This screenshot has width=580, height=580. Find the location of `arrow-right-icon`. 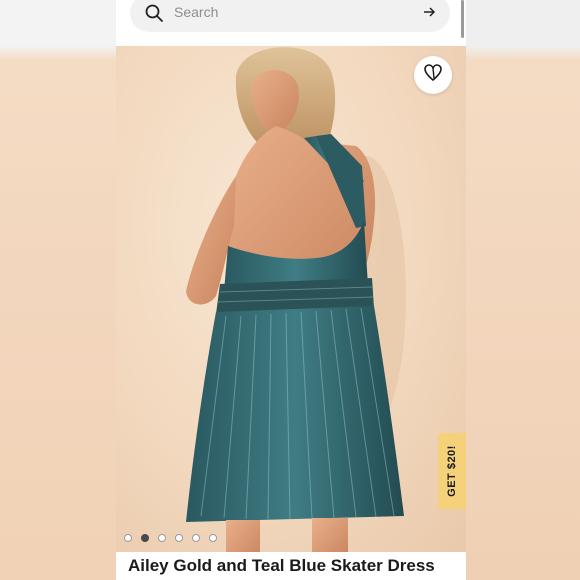

arrow-right-icon is located at coordinates (429, 14).